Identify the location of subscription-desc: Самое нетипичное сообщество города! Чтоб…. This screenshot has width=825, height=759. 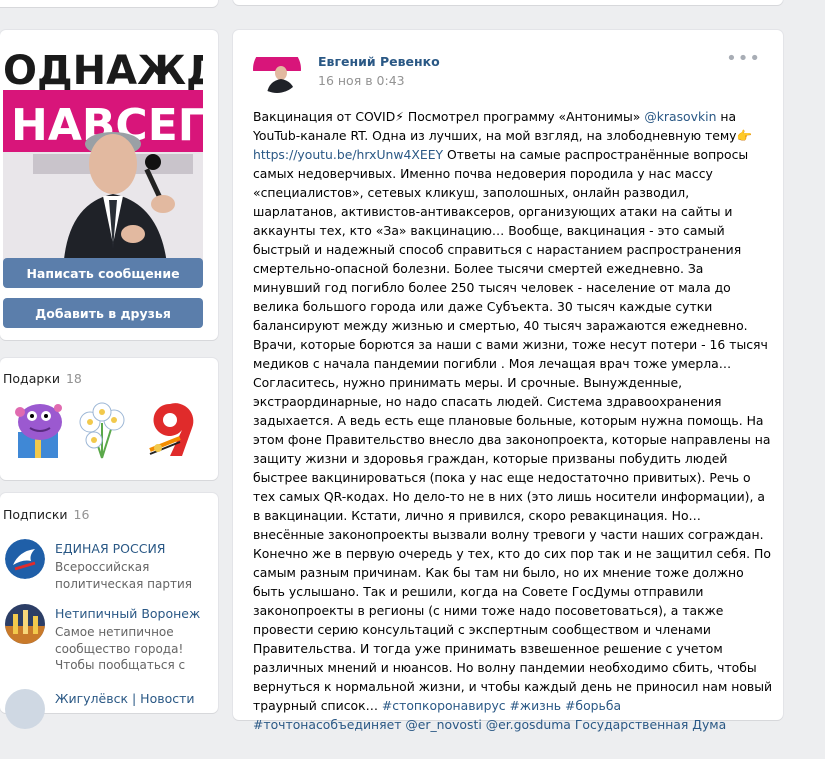
(120, 648).